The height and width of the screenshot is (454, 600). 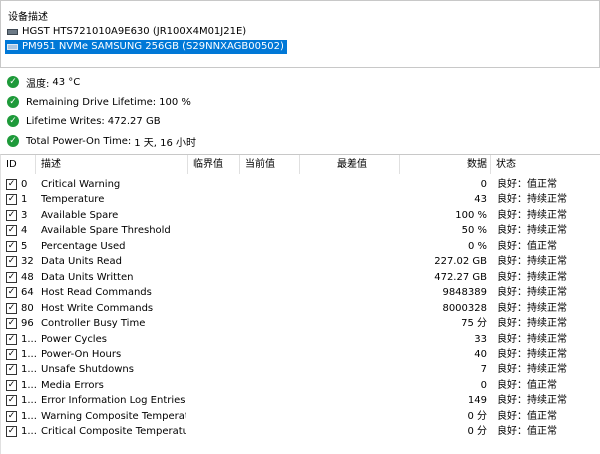 I want to click on cell-data: 40, so click(x=480, y=354).